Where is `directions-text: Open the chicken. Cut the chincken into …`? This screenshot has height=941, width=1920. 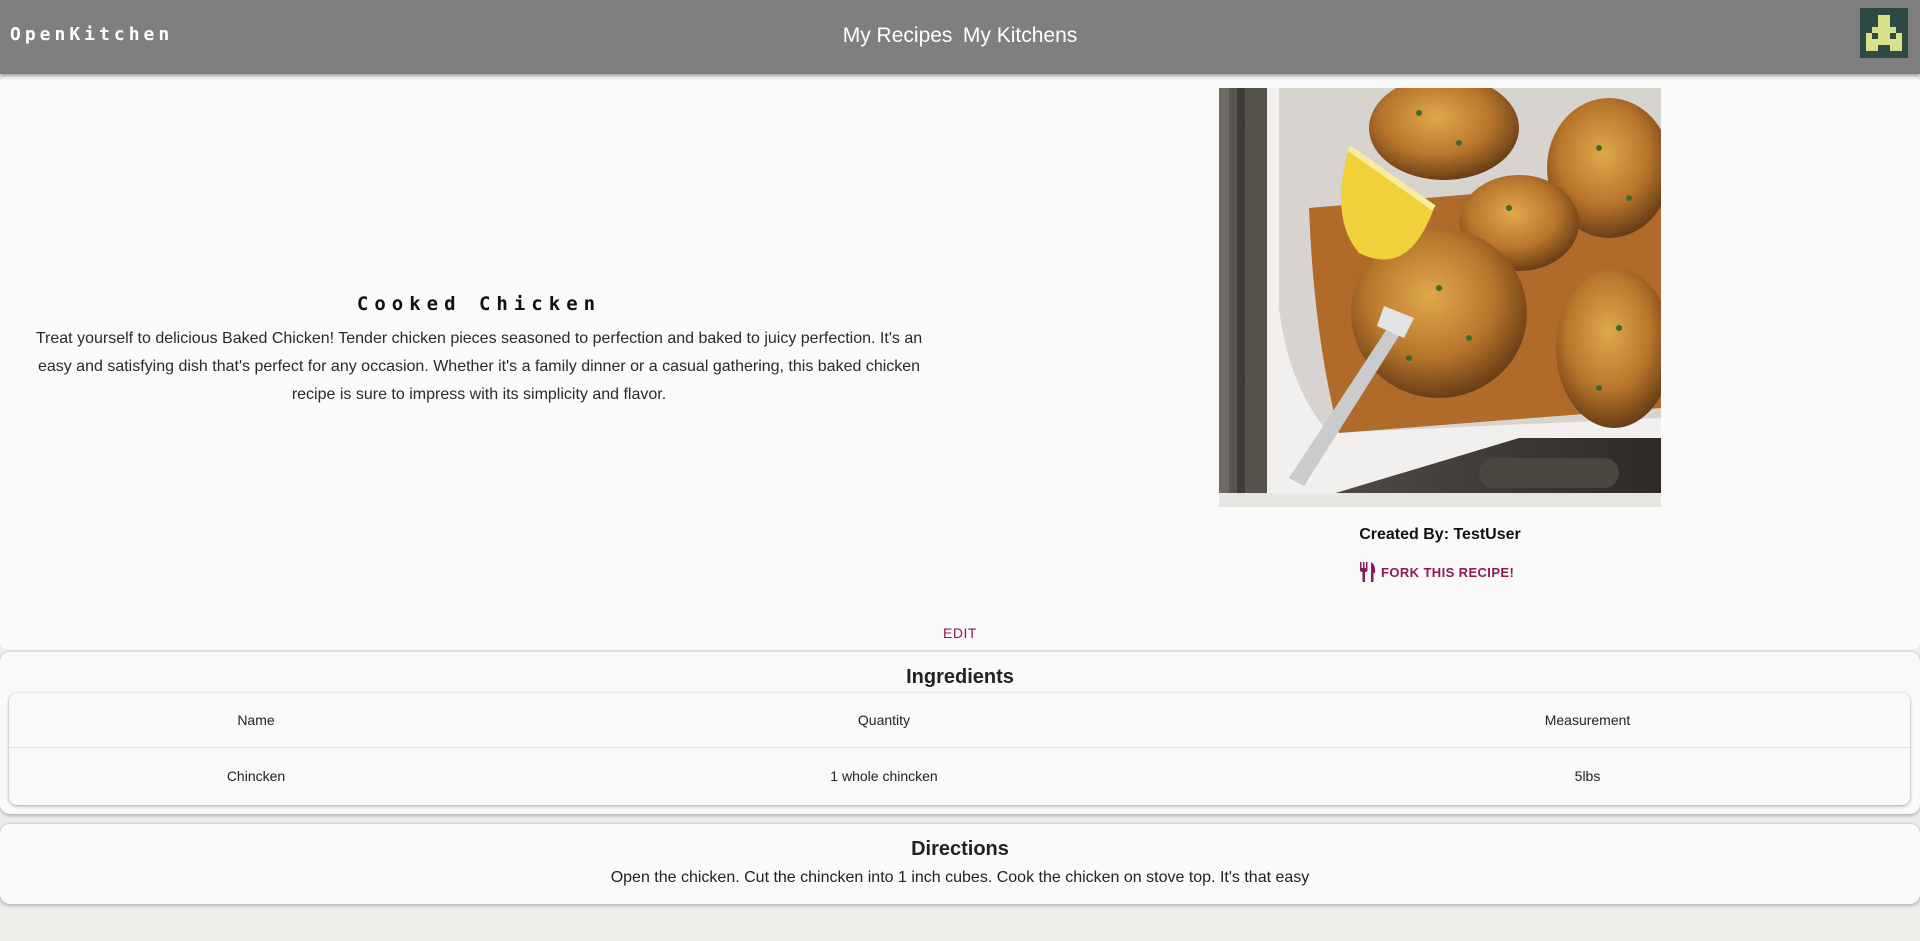 directions-text: Open the chicken. Cut the chincken into … is located at coordinates (960, 877).